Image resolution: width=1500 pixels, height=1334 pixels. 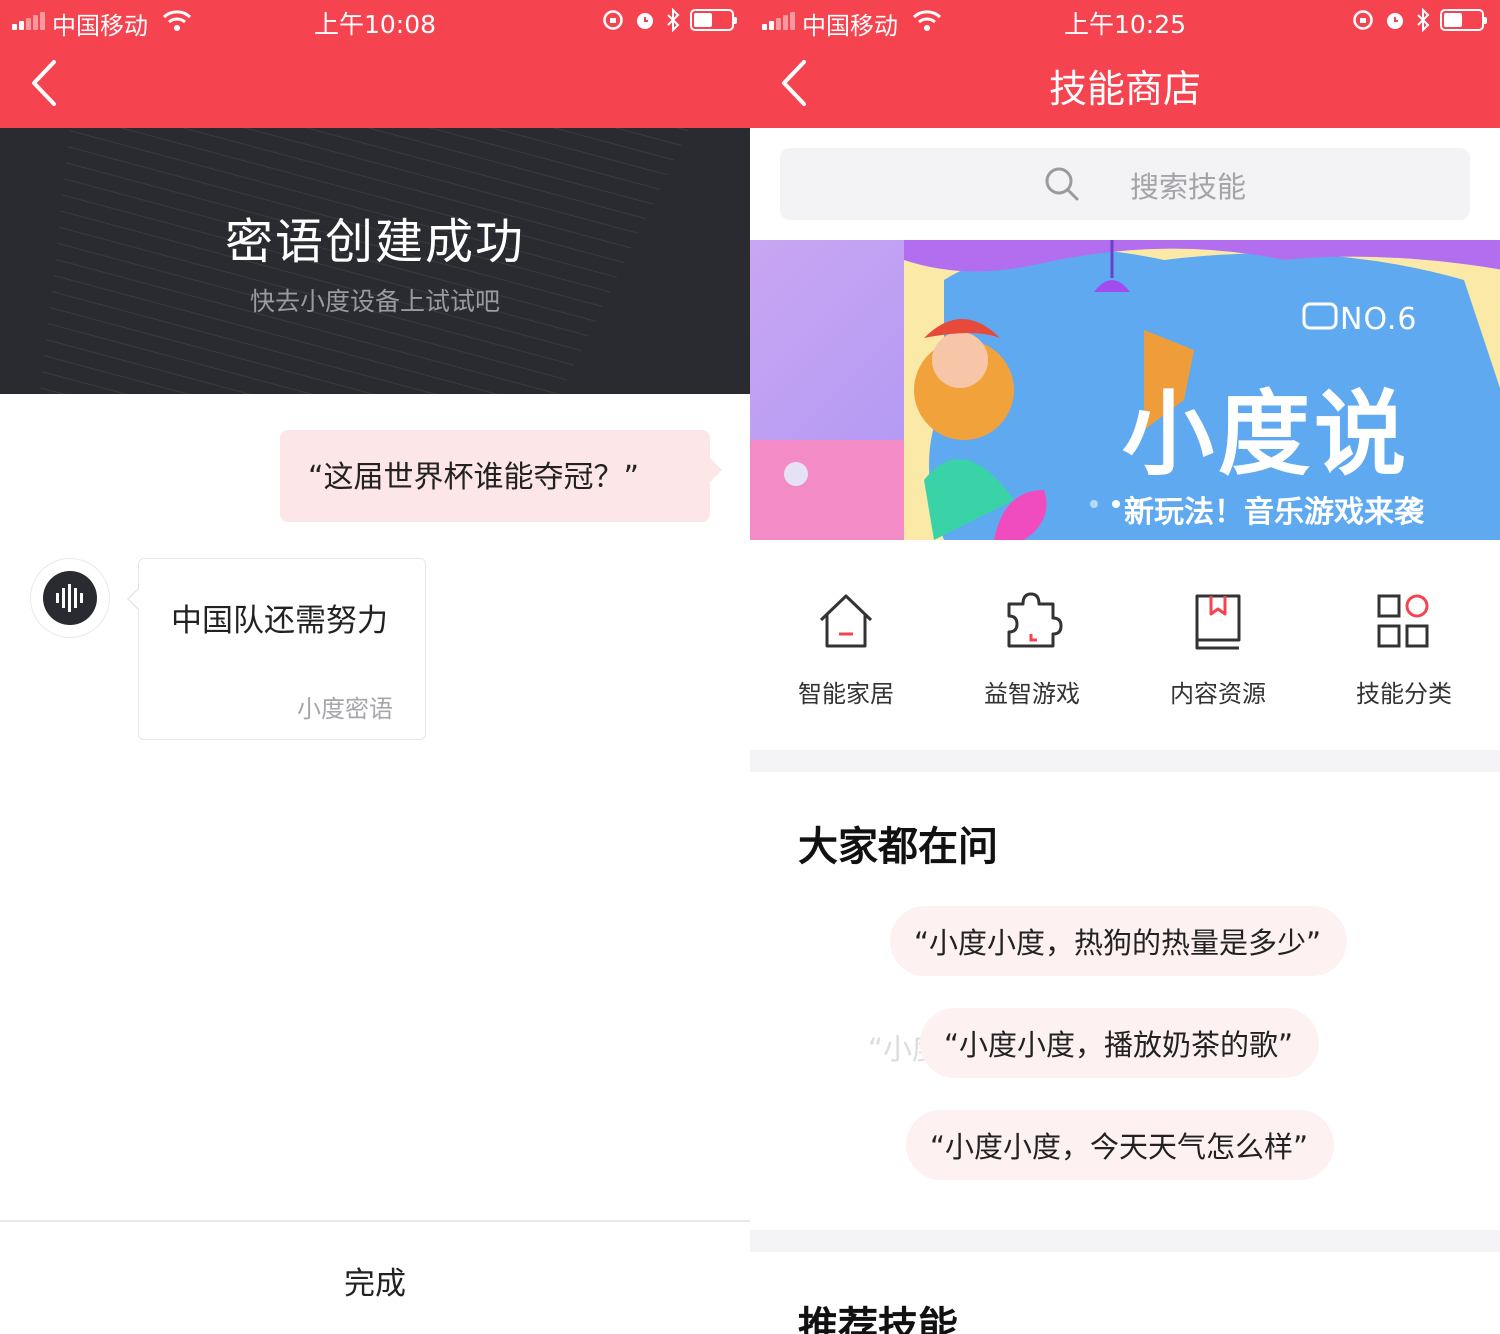 I want to click on top-bar: 中国移动 上午10:08, so click(x=375, y=64).